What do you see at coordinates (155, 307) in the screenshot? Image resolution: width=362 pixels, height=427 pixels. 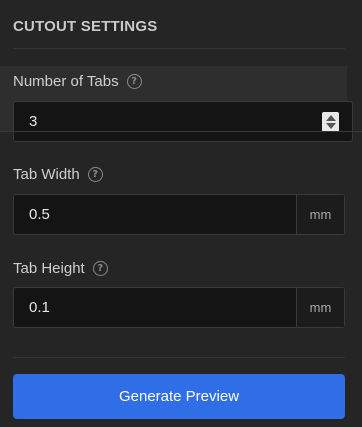 I see `tab-height-input` at bounding box center [155, 307].